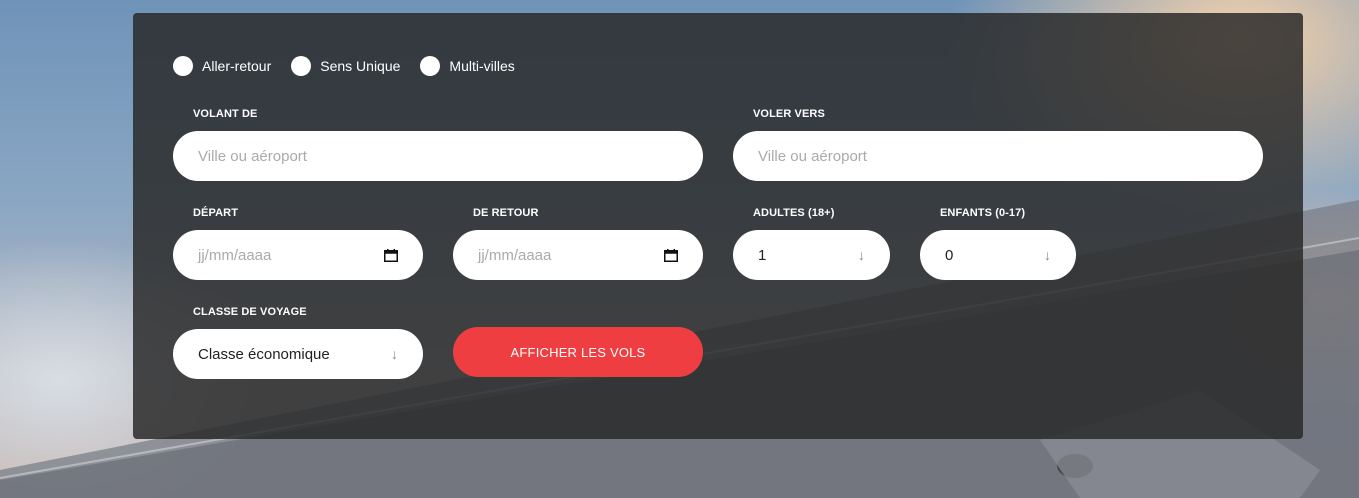  I want to click on return-date-input: jj/mm/aaaa, so click(578, 255).